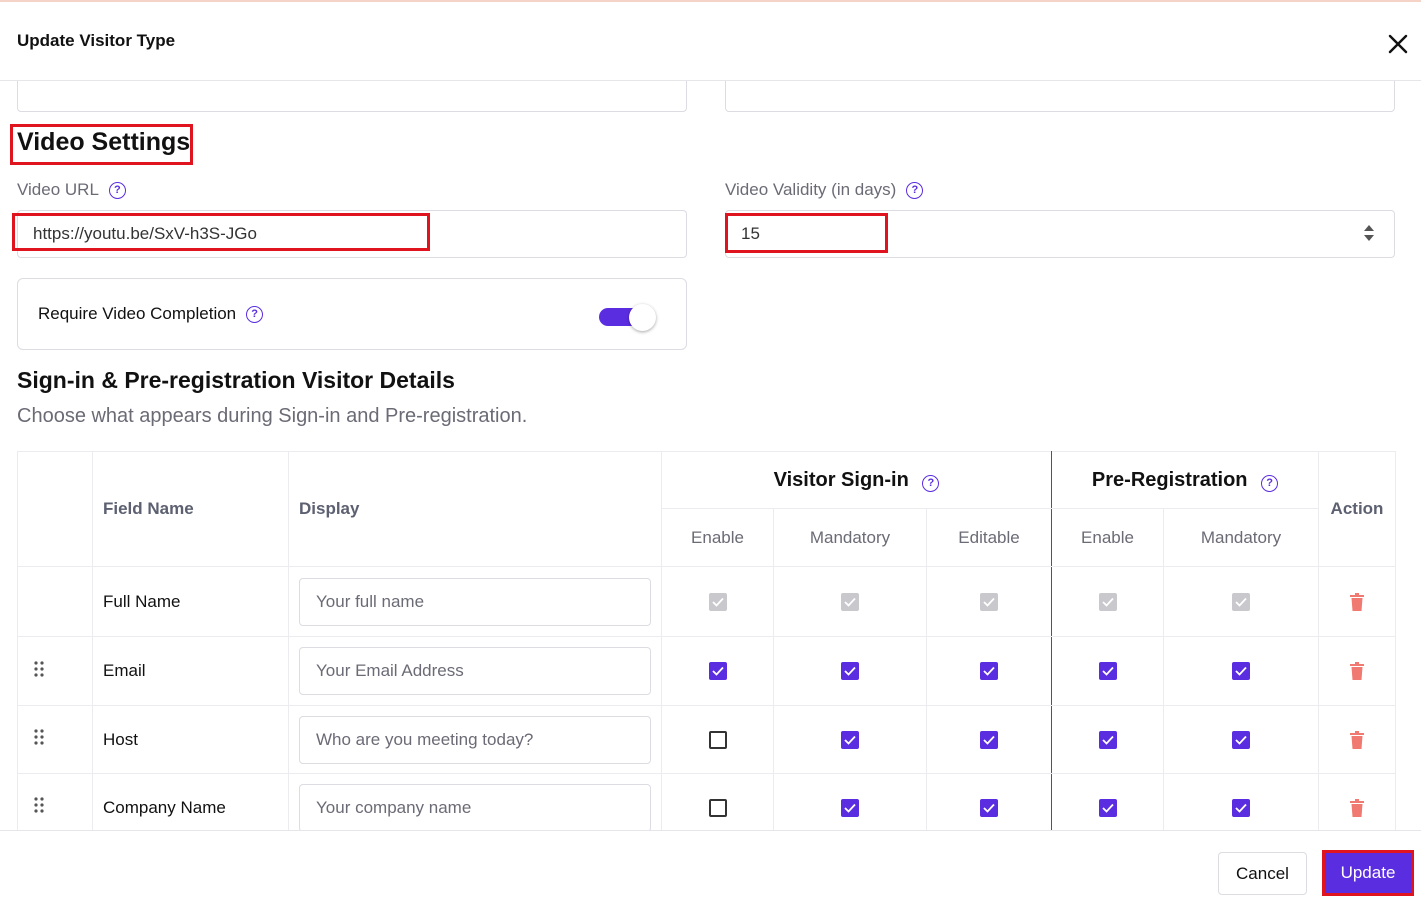 This screenshot has width=1421, height=913. Describe the element at coordinates (137, 313) in the screenshot. I see `require-video-completion-text: Require Video Completion` at that location.